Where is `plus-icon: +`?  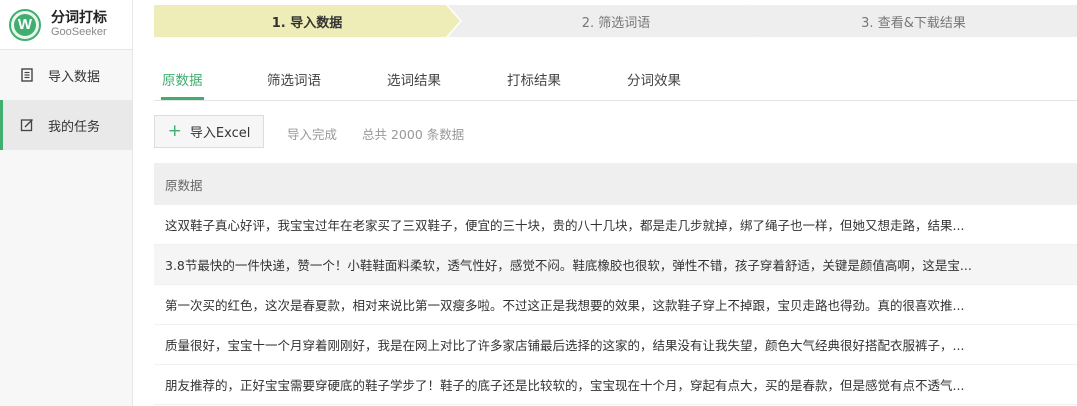
plus-icon: + is located at coordinates (174, 131).